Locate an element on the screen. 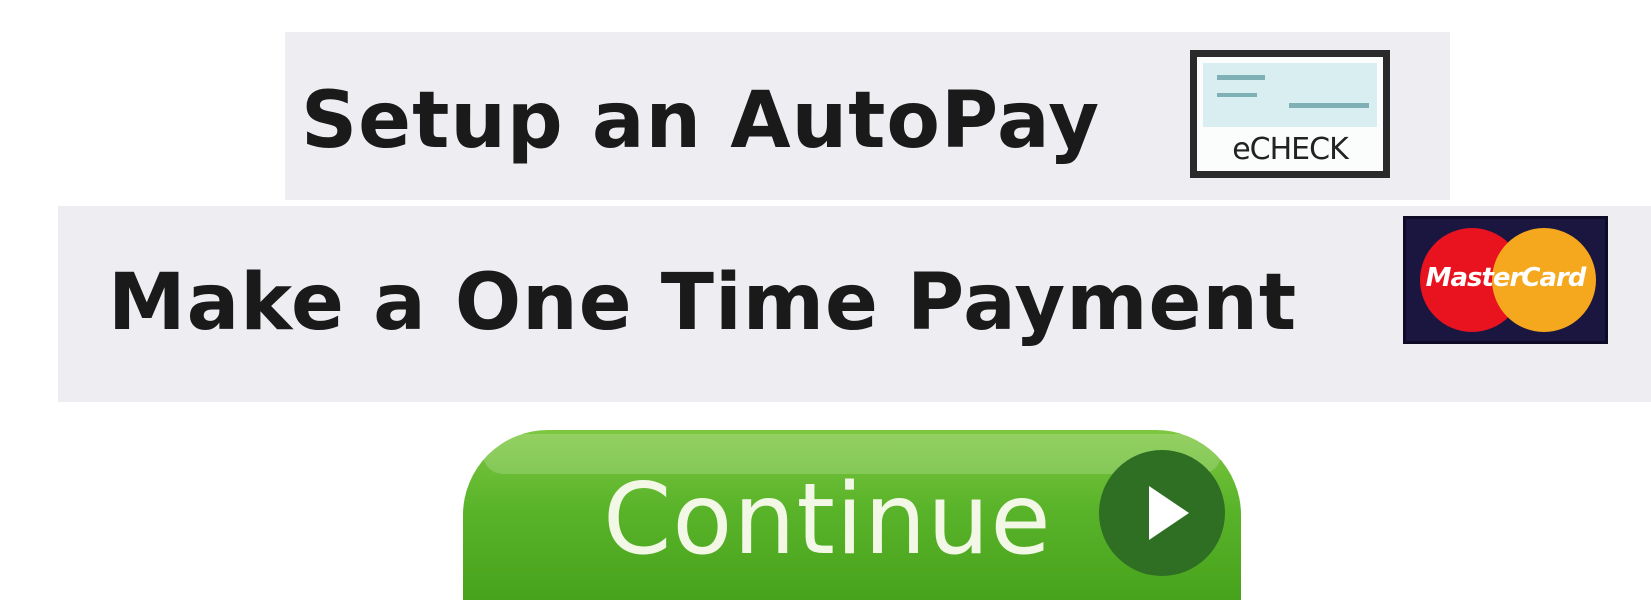 This screenshot has height=600, width=1651. continue-label: Continue is located at coordinates (827, 520).